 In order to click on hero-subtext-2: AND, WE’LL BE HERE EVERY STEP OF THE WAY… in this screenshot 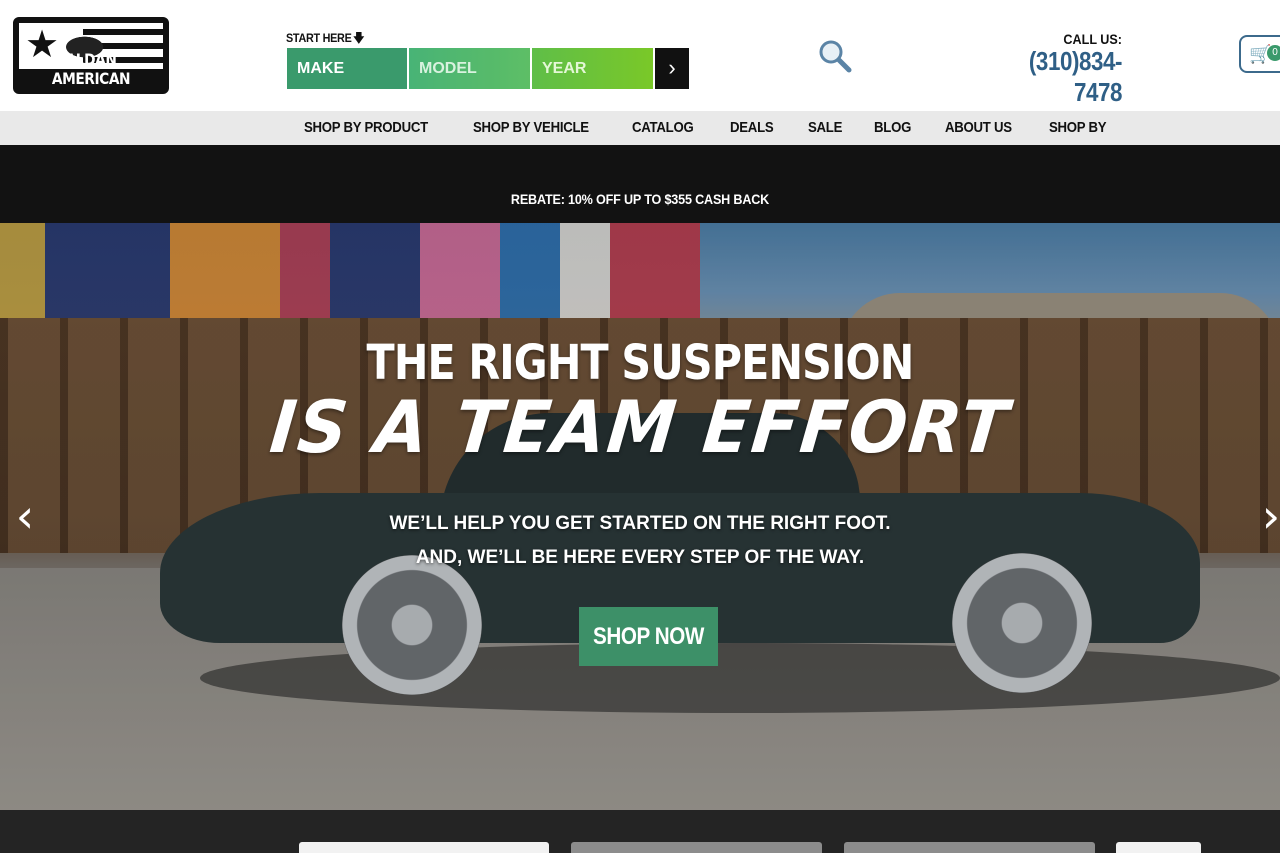, I will do `click(640, 557)`.